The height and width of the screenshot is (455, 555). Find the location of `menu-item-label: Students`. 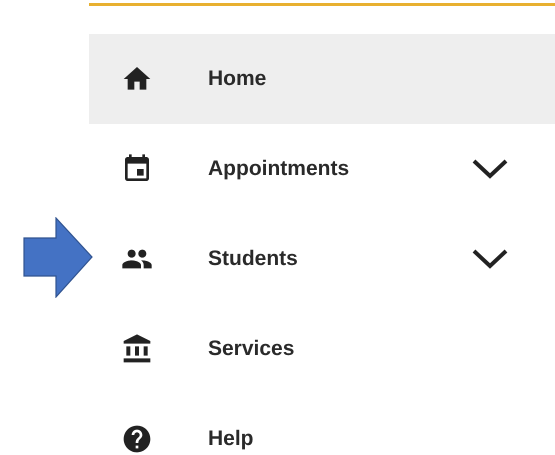

menu-item-label: Students is located at coordinates (253, 259).